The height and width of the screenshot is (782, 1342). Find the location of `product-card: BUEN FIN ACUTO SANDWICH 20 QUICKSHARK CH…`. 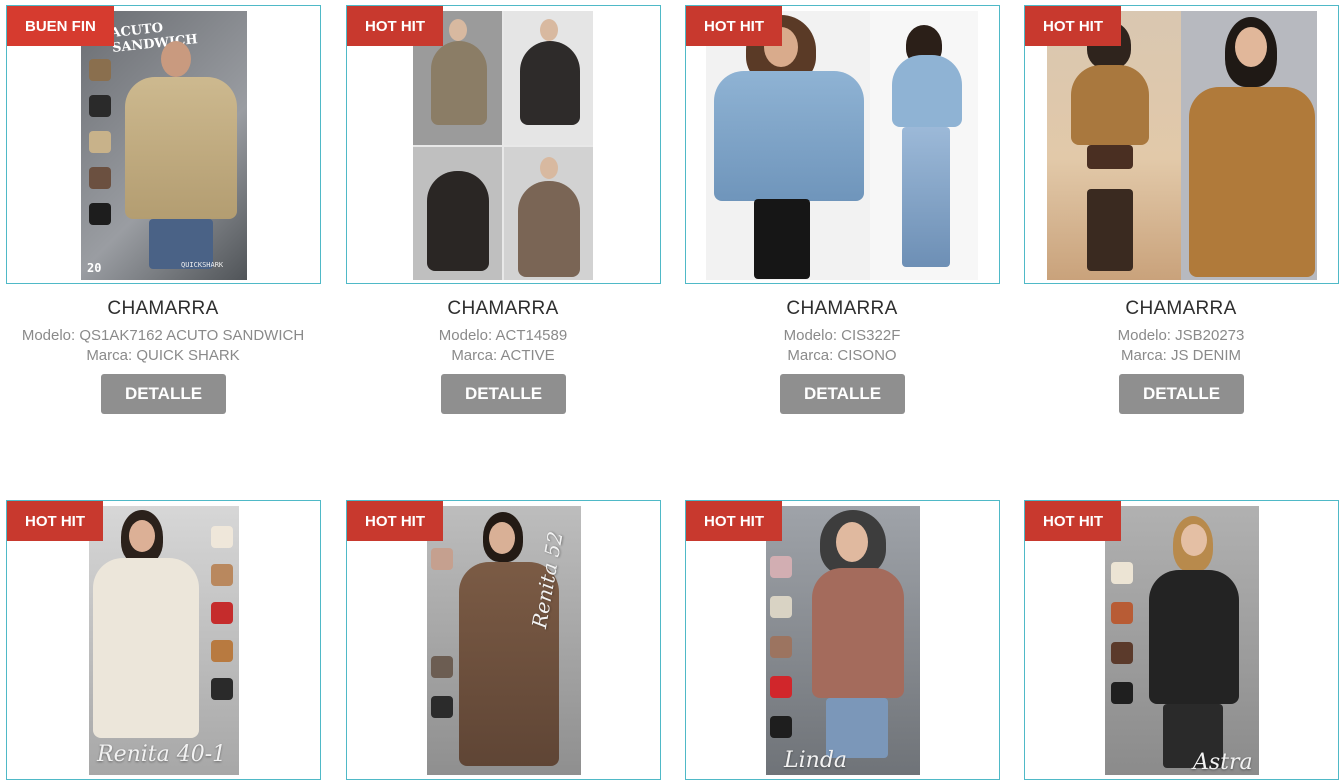

product-card: BUEN FIN ACUTO SANDWICH 20 QUICKSHARK CH… is located at coordinates (170, 215).